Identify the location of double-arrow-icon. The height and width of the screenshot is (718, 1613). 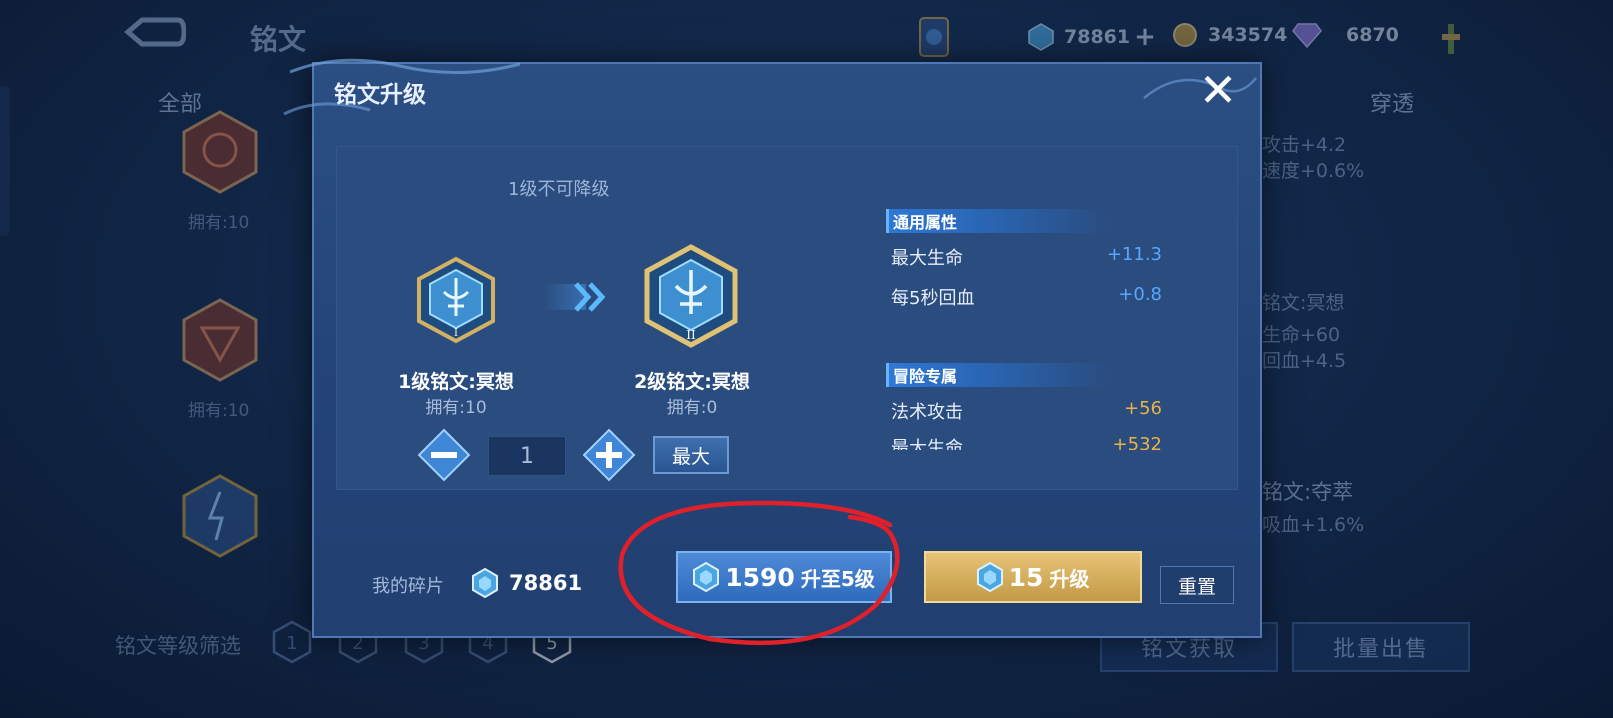
(574, 297).